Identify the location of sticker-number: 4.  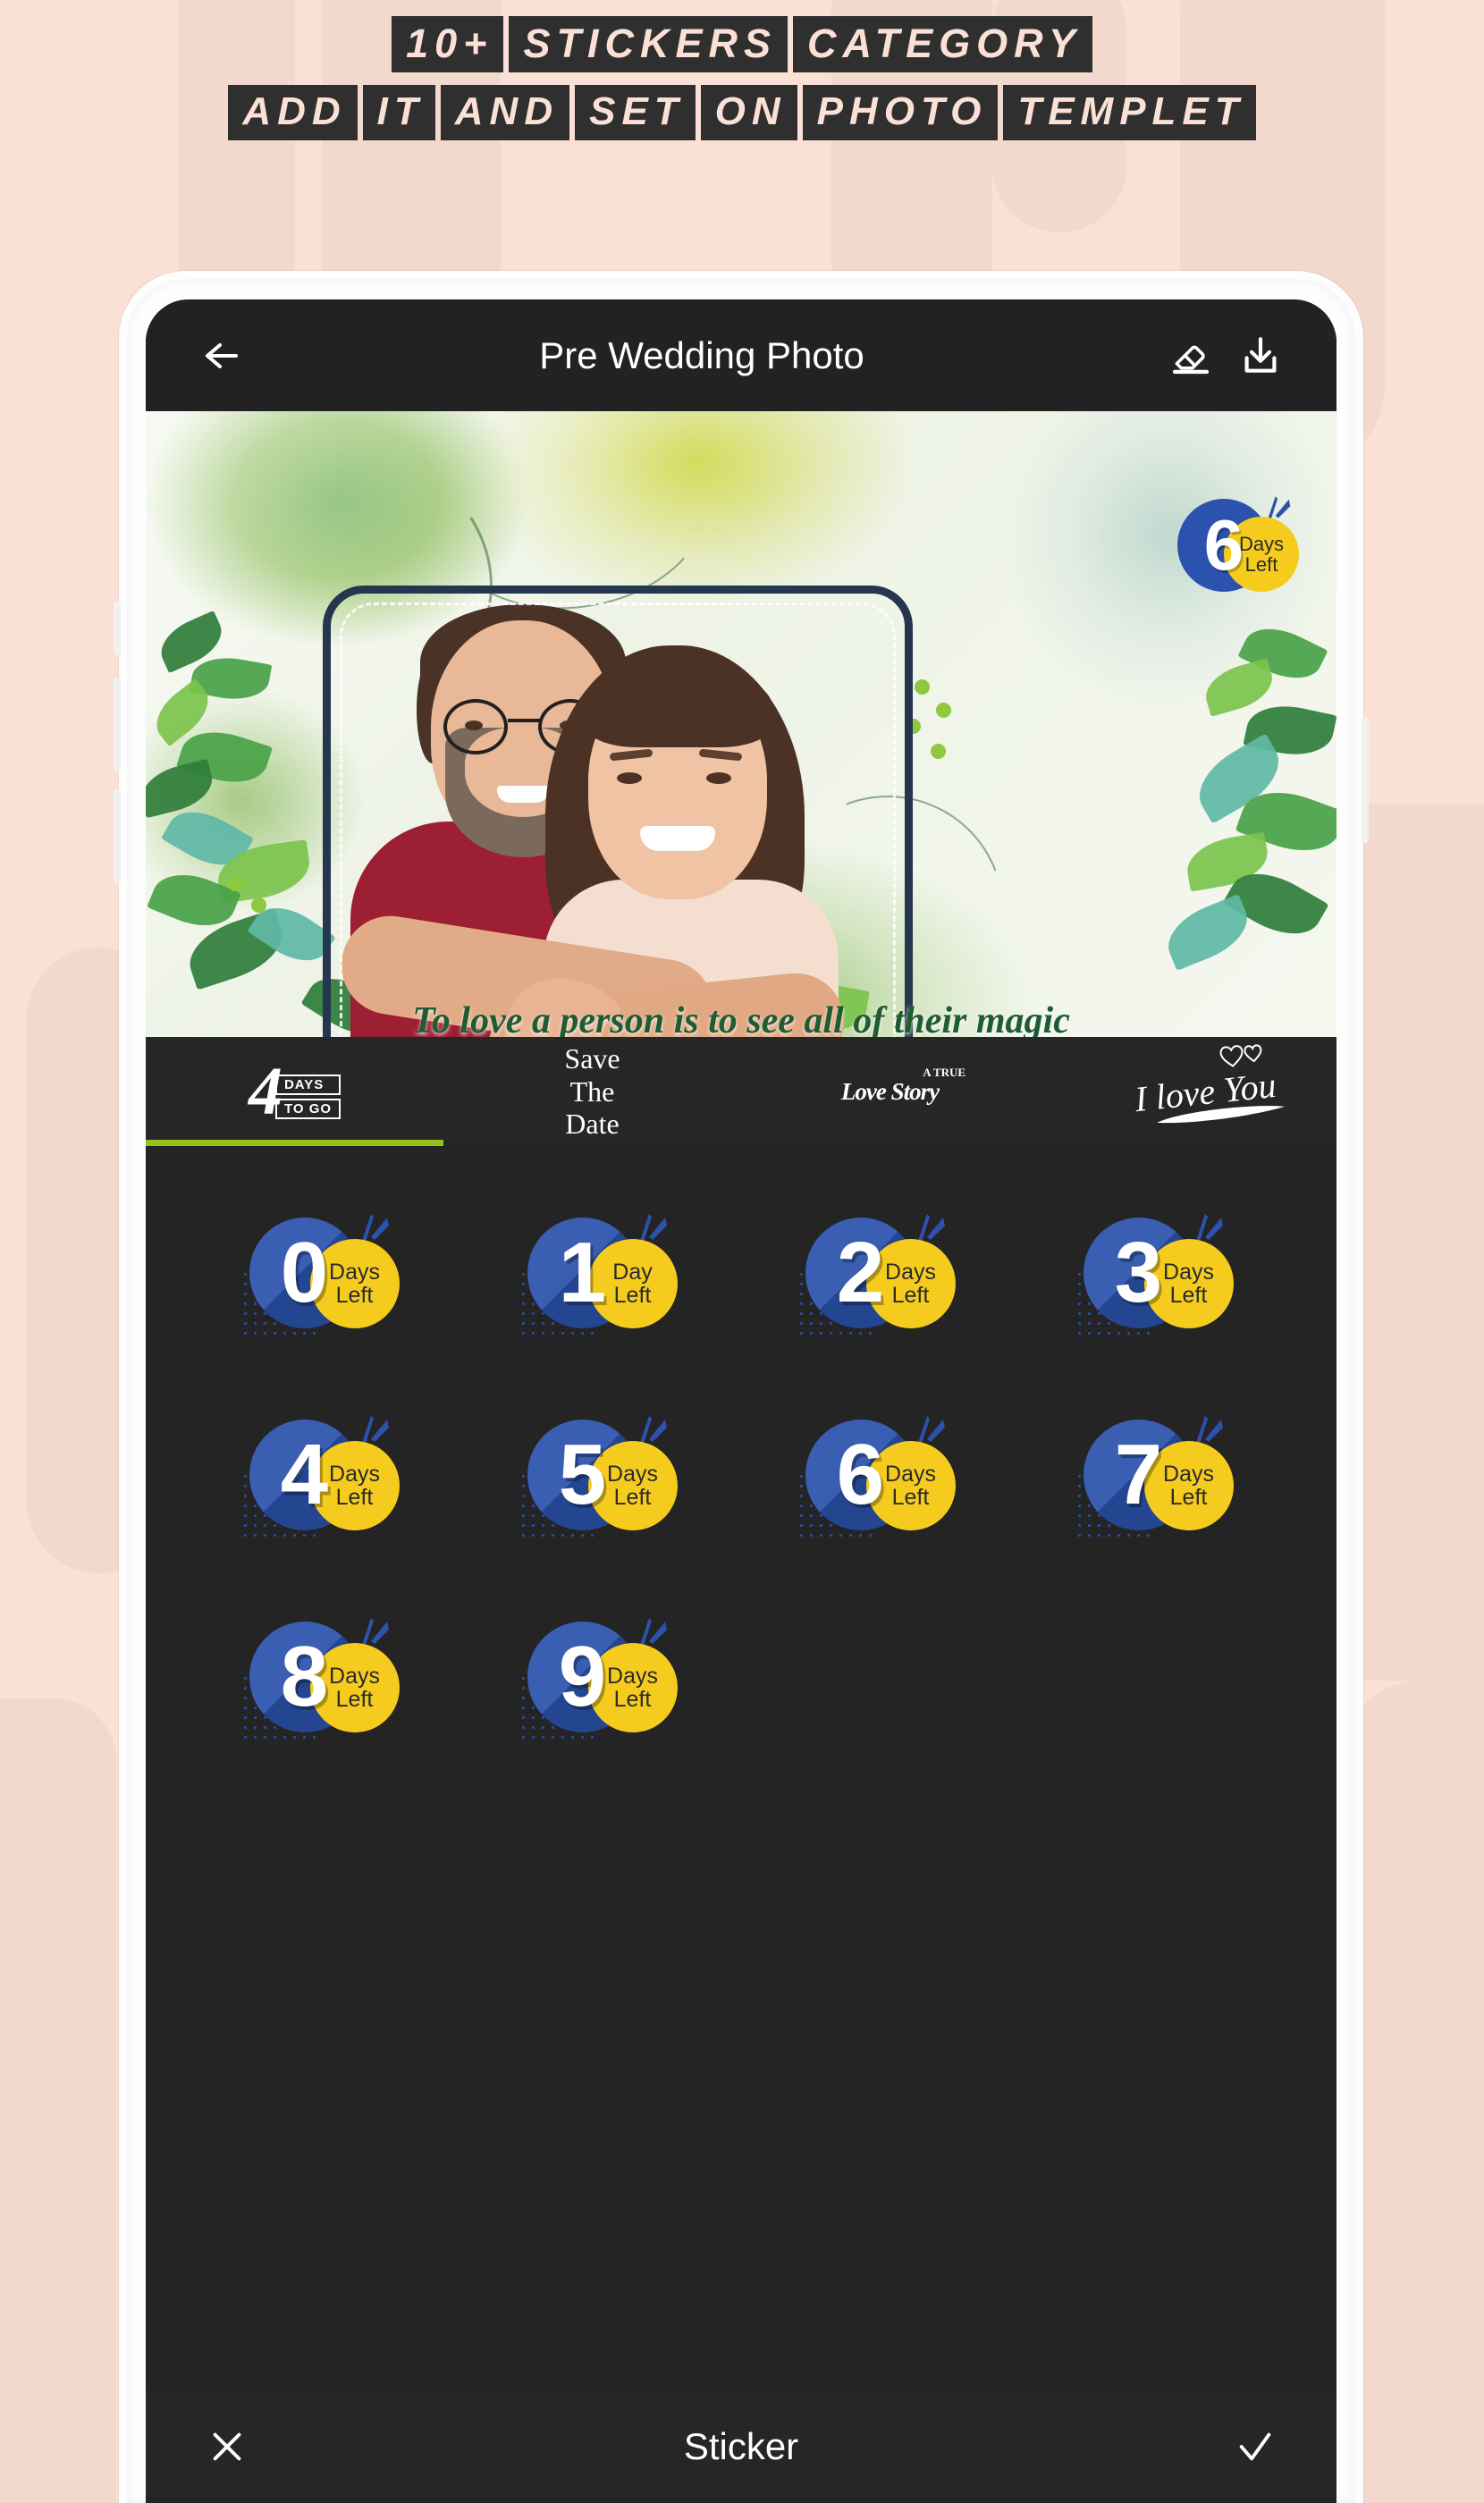
(304, 1474).